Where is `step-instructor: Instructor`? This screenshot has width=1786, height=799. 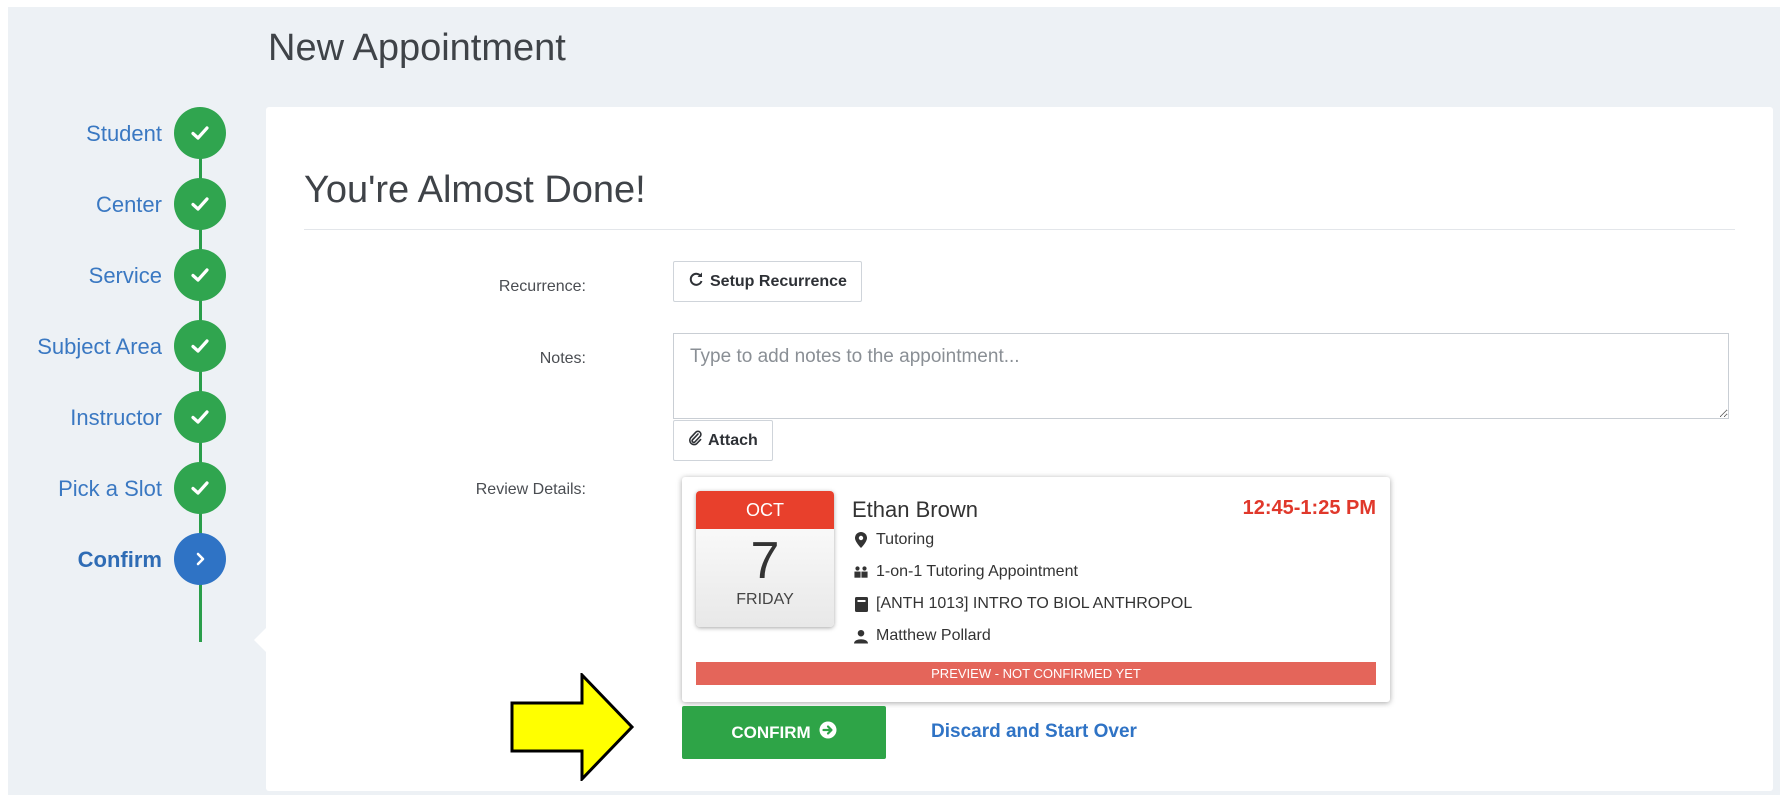 step-instructor: Instructor is located at coordinates (118, 418).